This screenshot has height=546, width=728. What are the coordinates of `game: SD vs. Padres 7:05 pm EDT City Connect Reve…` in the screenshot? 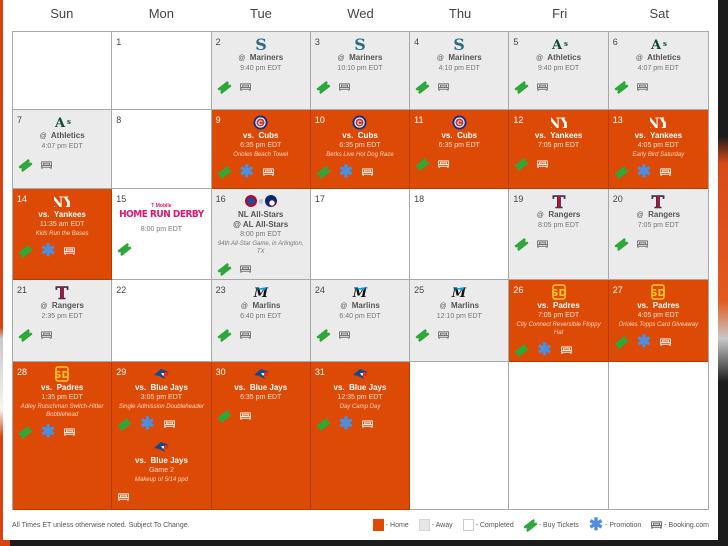 It's located at (558, 308).